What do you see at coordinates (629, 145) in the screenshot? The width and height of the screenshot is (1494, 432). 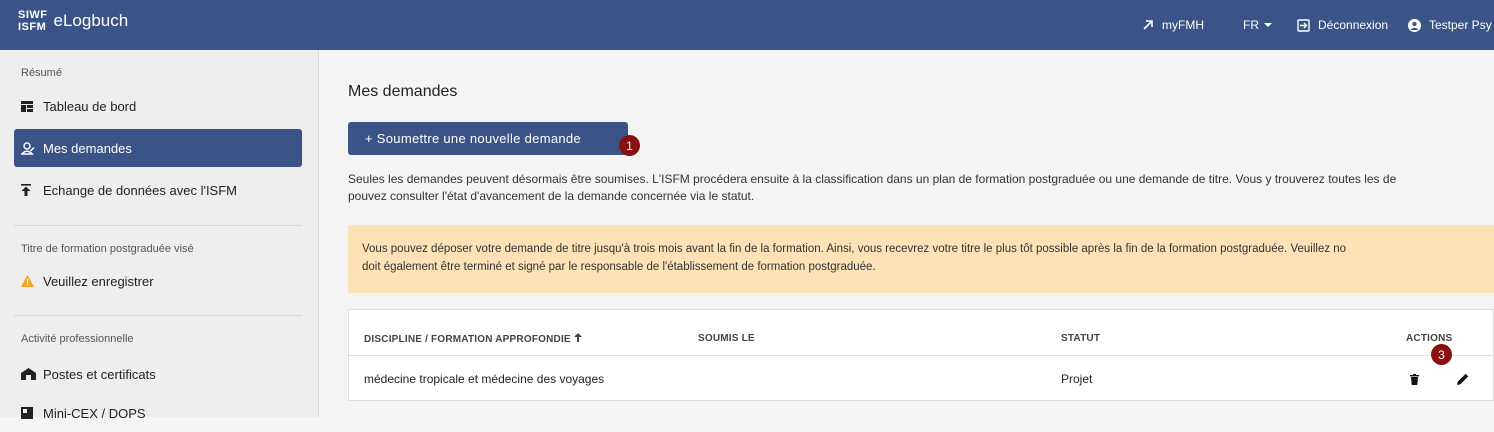 I see `step-badge-1: 1` at bounding box center [629, 145].